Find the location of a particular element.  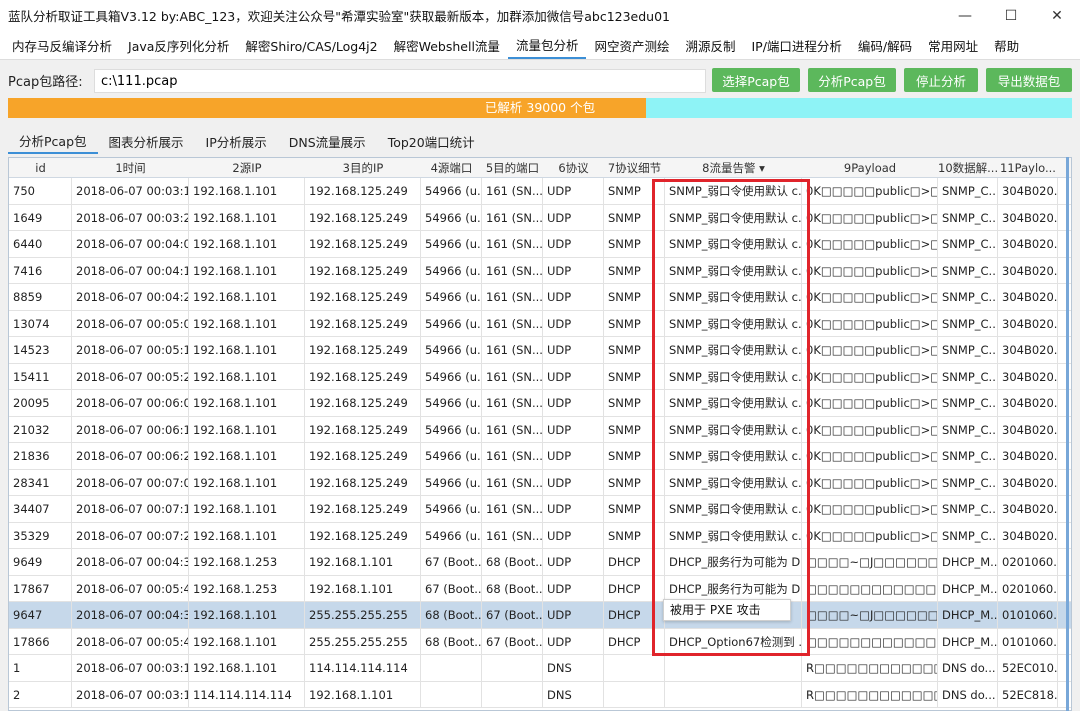

column-header: 1时间 is located at coordinates (130, 168).